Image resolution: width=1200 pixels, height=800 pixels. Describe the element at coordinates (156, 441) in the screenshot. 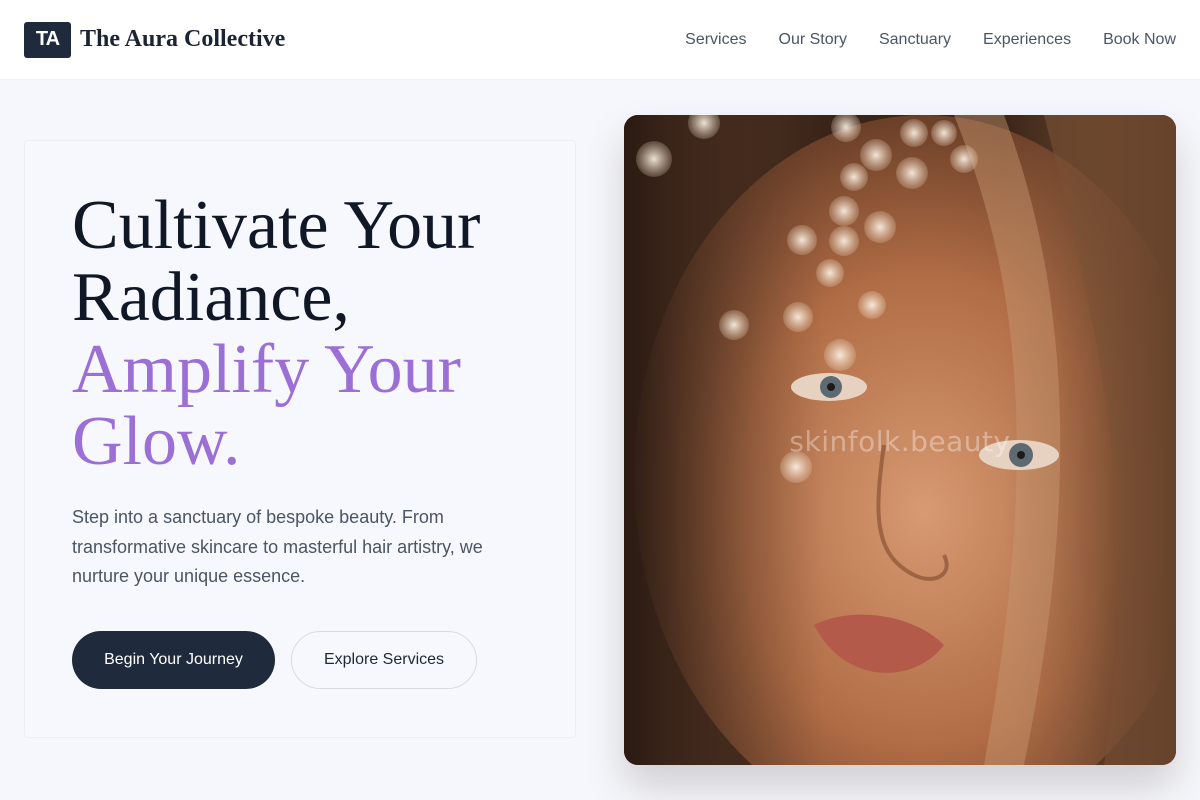

I see `headline-accent-line-2: Glow.` at that location.